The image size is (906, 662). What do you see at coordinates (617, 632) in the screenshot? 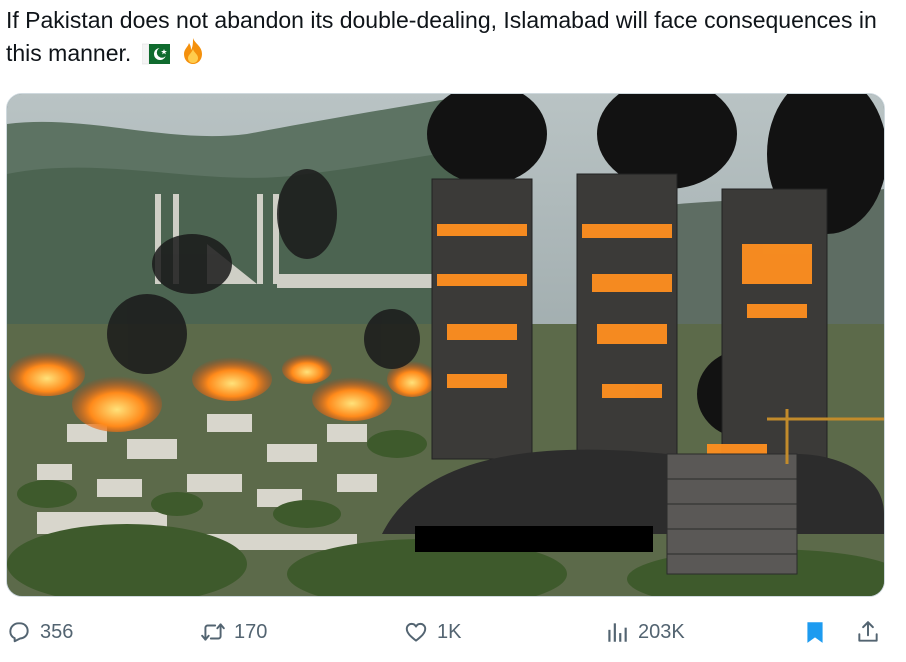
I see `analytics-icon` at bounding box center [617, 632].